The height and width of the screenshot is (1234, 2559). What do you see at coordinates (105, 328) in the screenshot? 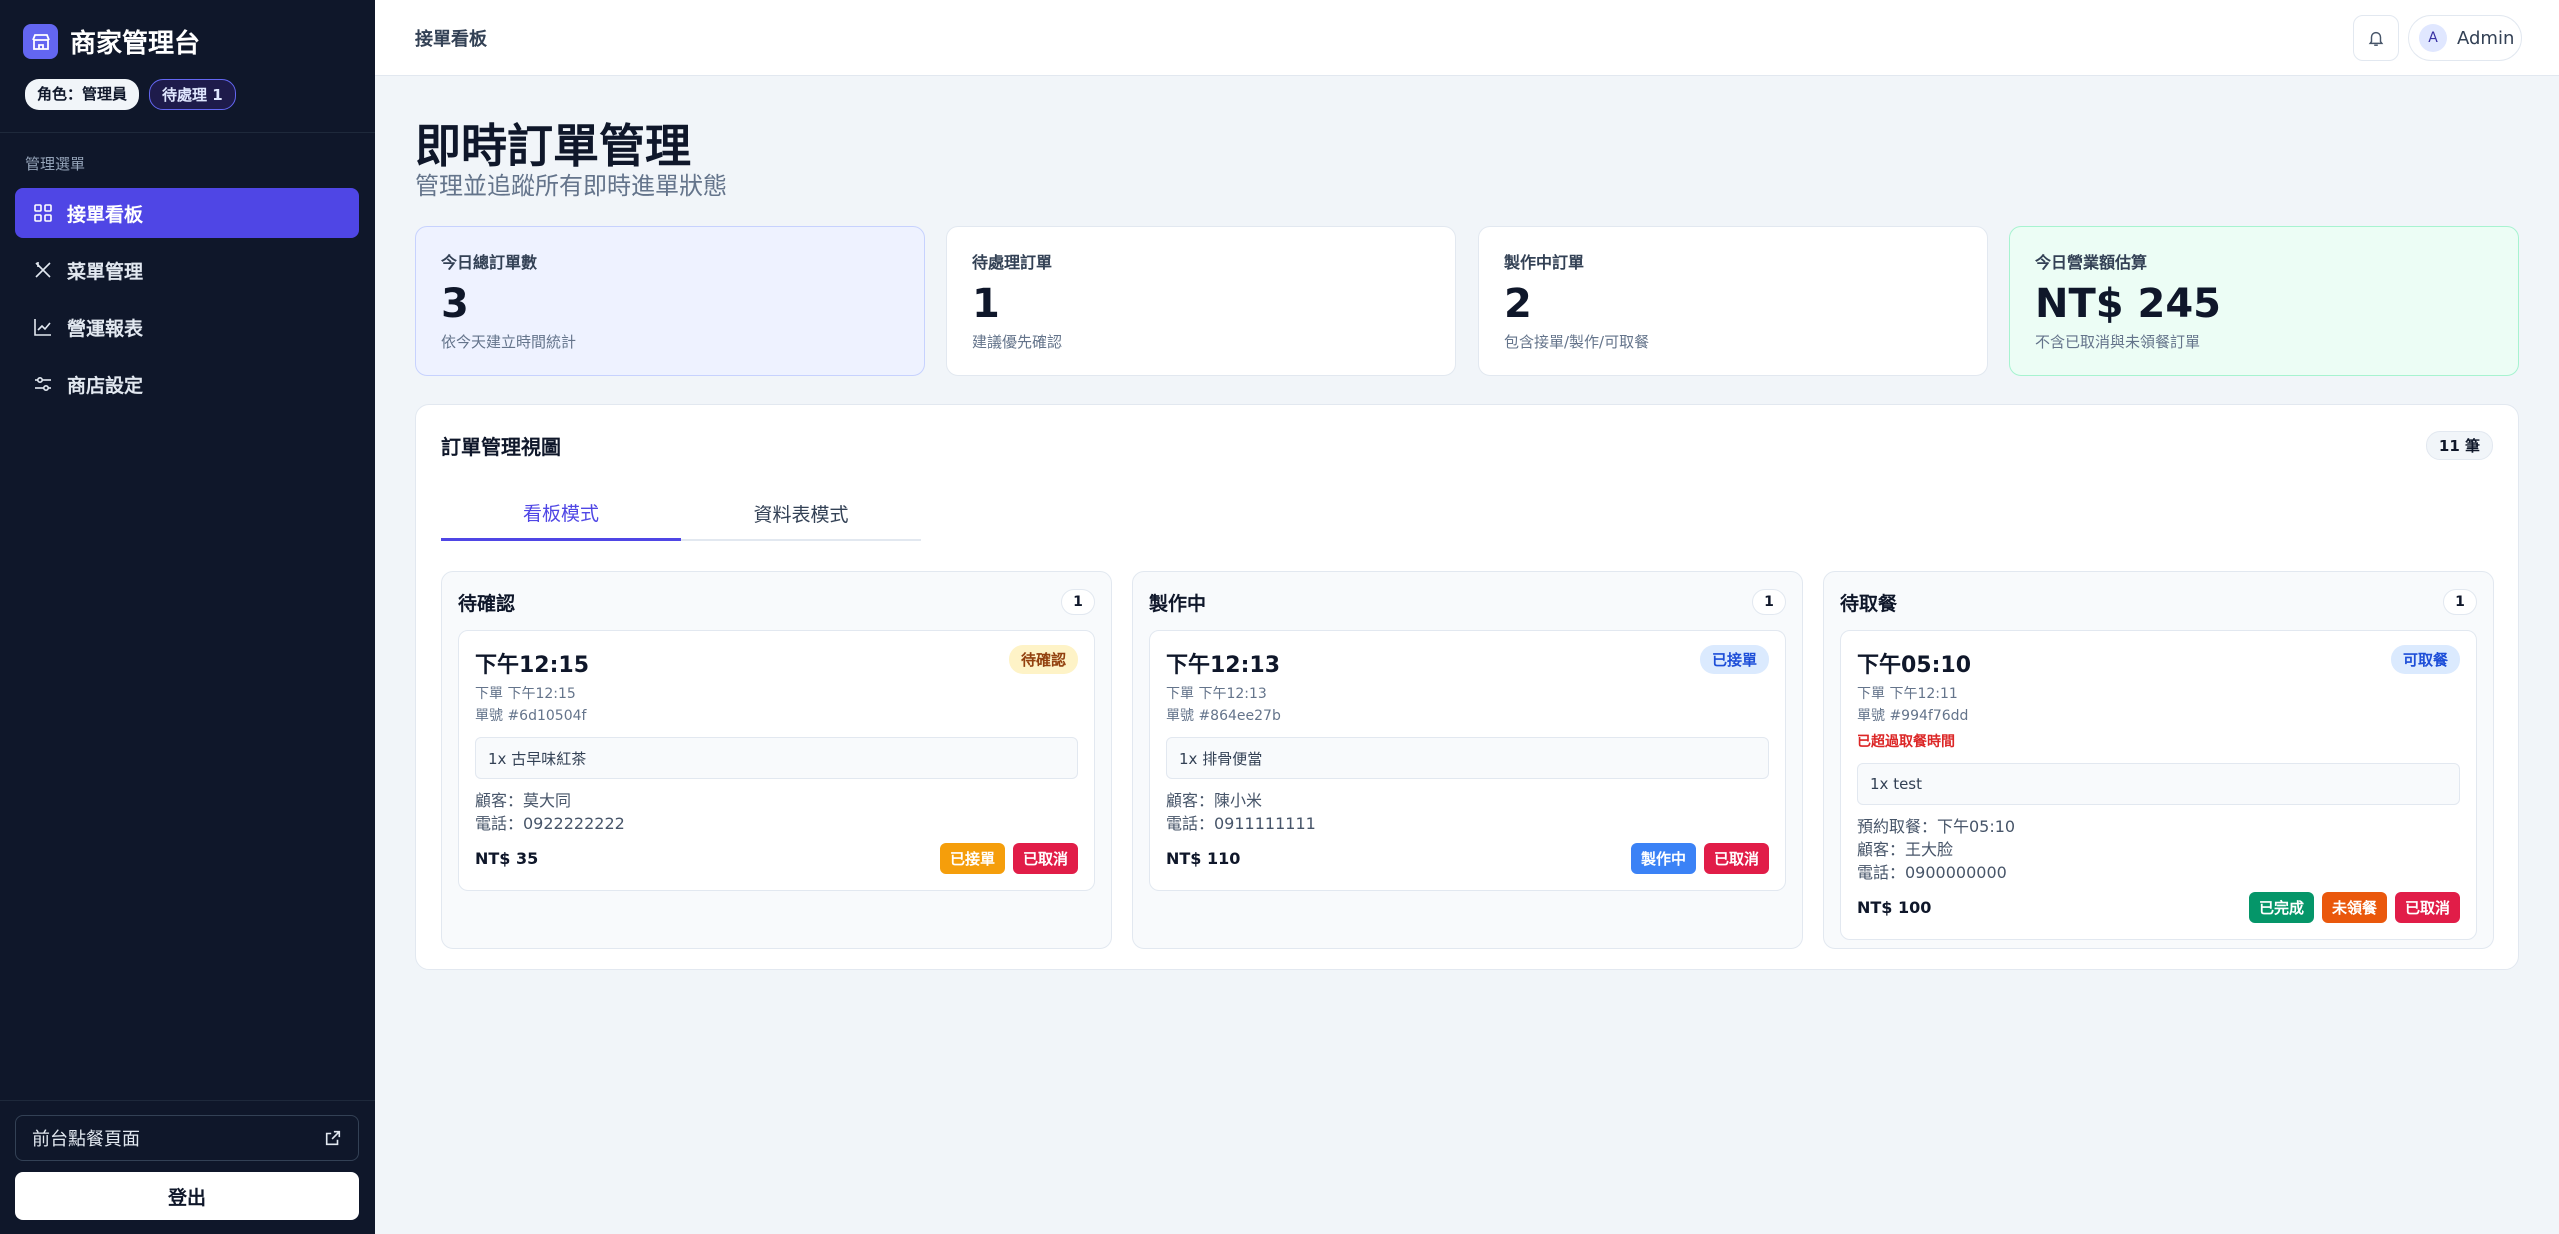
I see `sidebar-item-label: 營運報表` at bounding box center [105, 328].